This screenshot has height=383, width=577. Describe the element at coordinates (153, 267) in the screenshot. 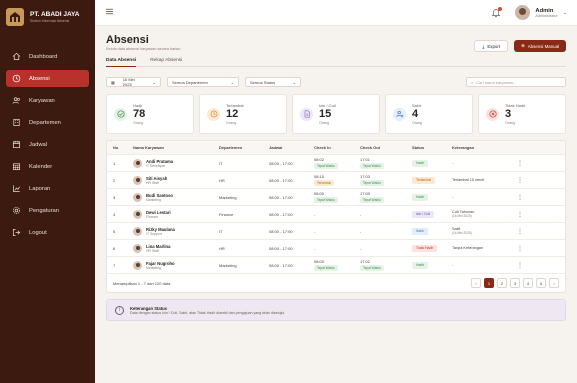

I see `employee-role: Marketing` at that location.